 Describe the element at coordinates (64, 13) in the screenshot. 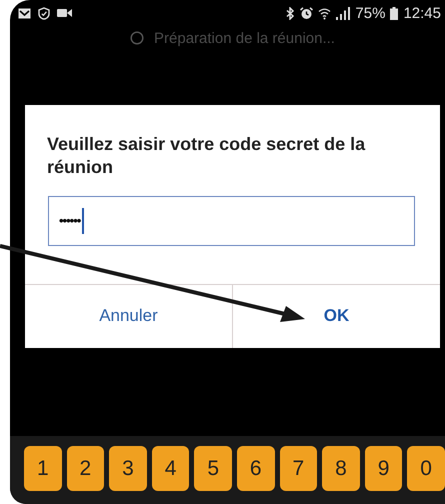

I see `video-camera-icon` at that location.